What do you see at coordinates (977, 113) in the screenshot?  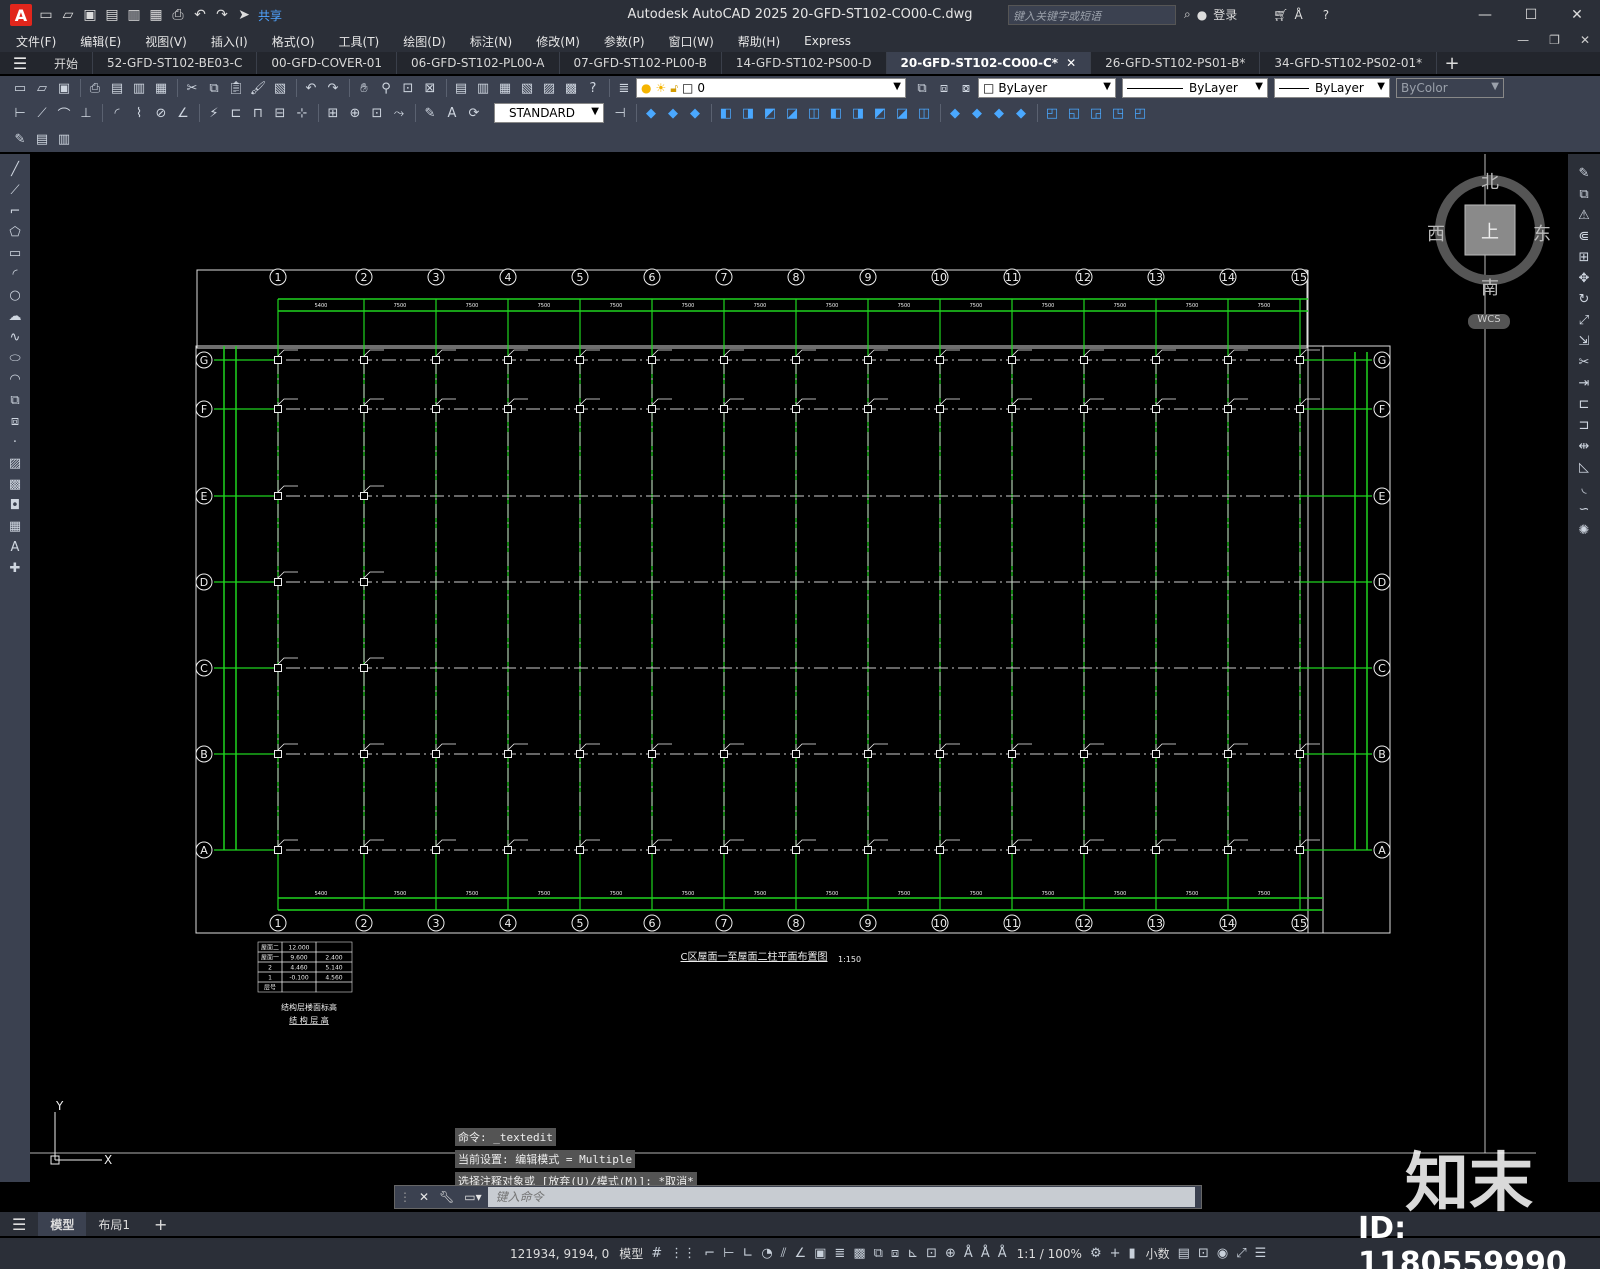 I see `clean-icon: ◆` at bounding box center [977, 113].